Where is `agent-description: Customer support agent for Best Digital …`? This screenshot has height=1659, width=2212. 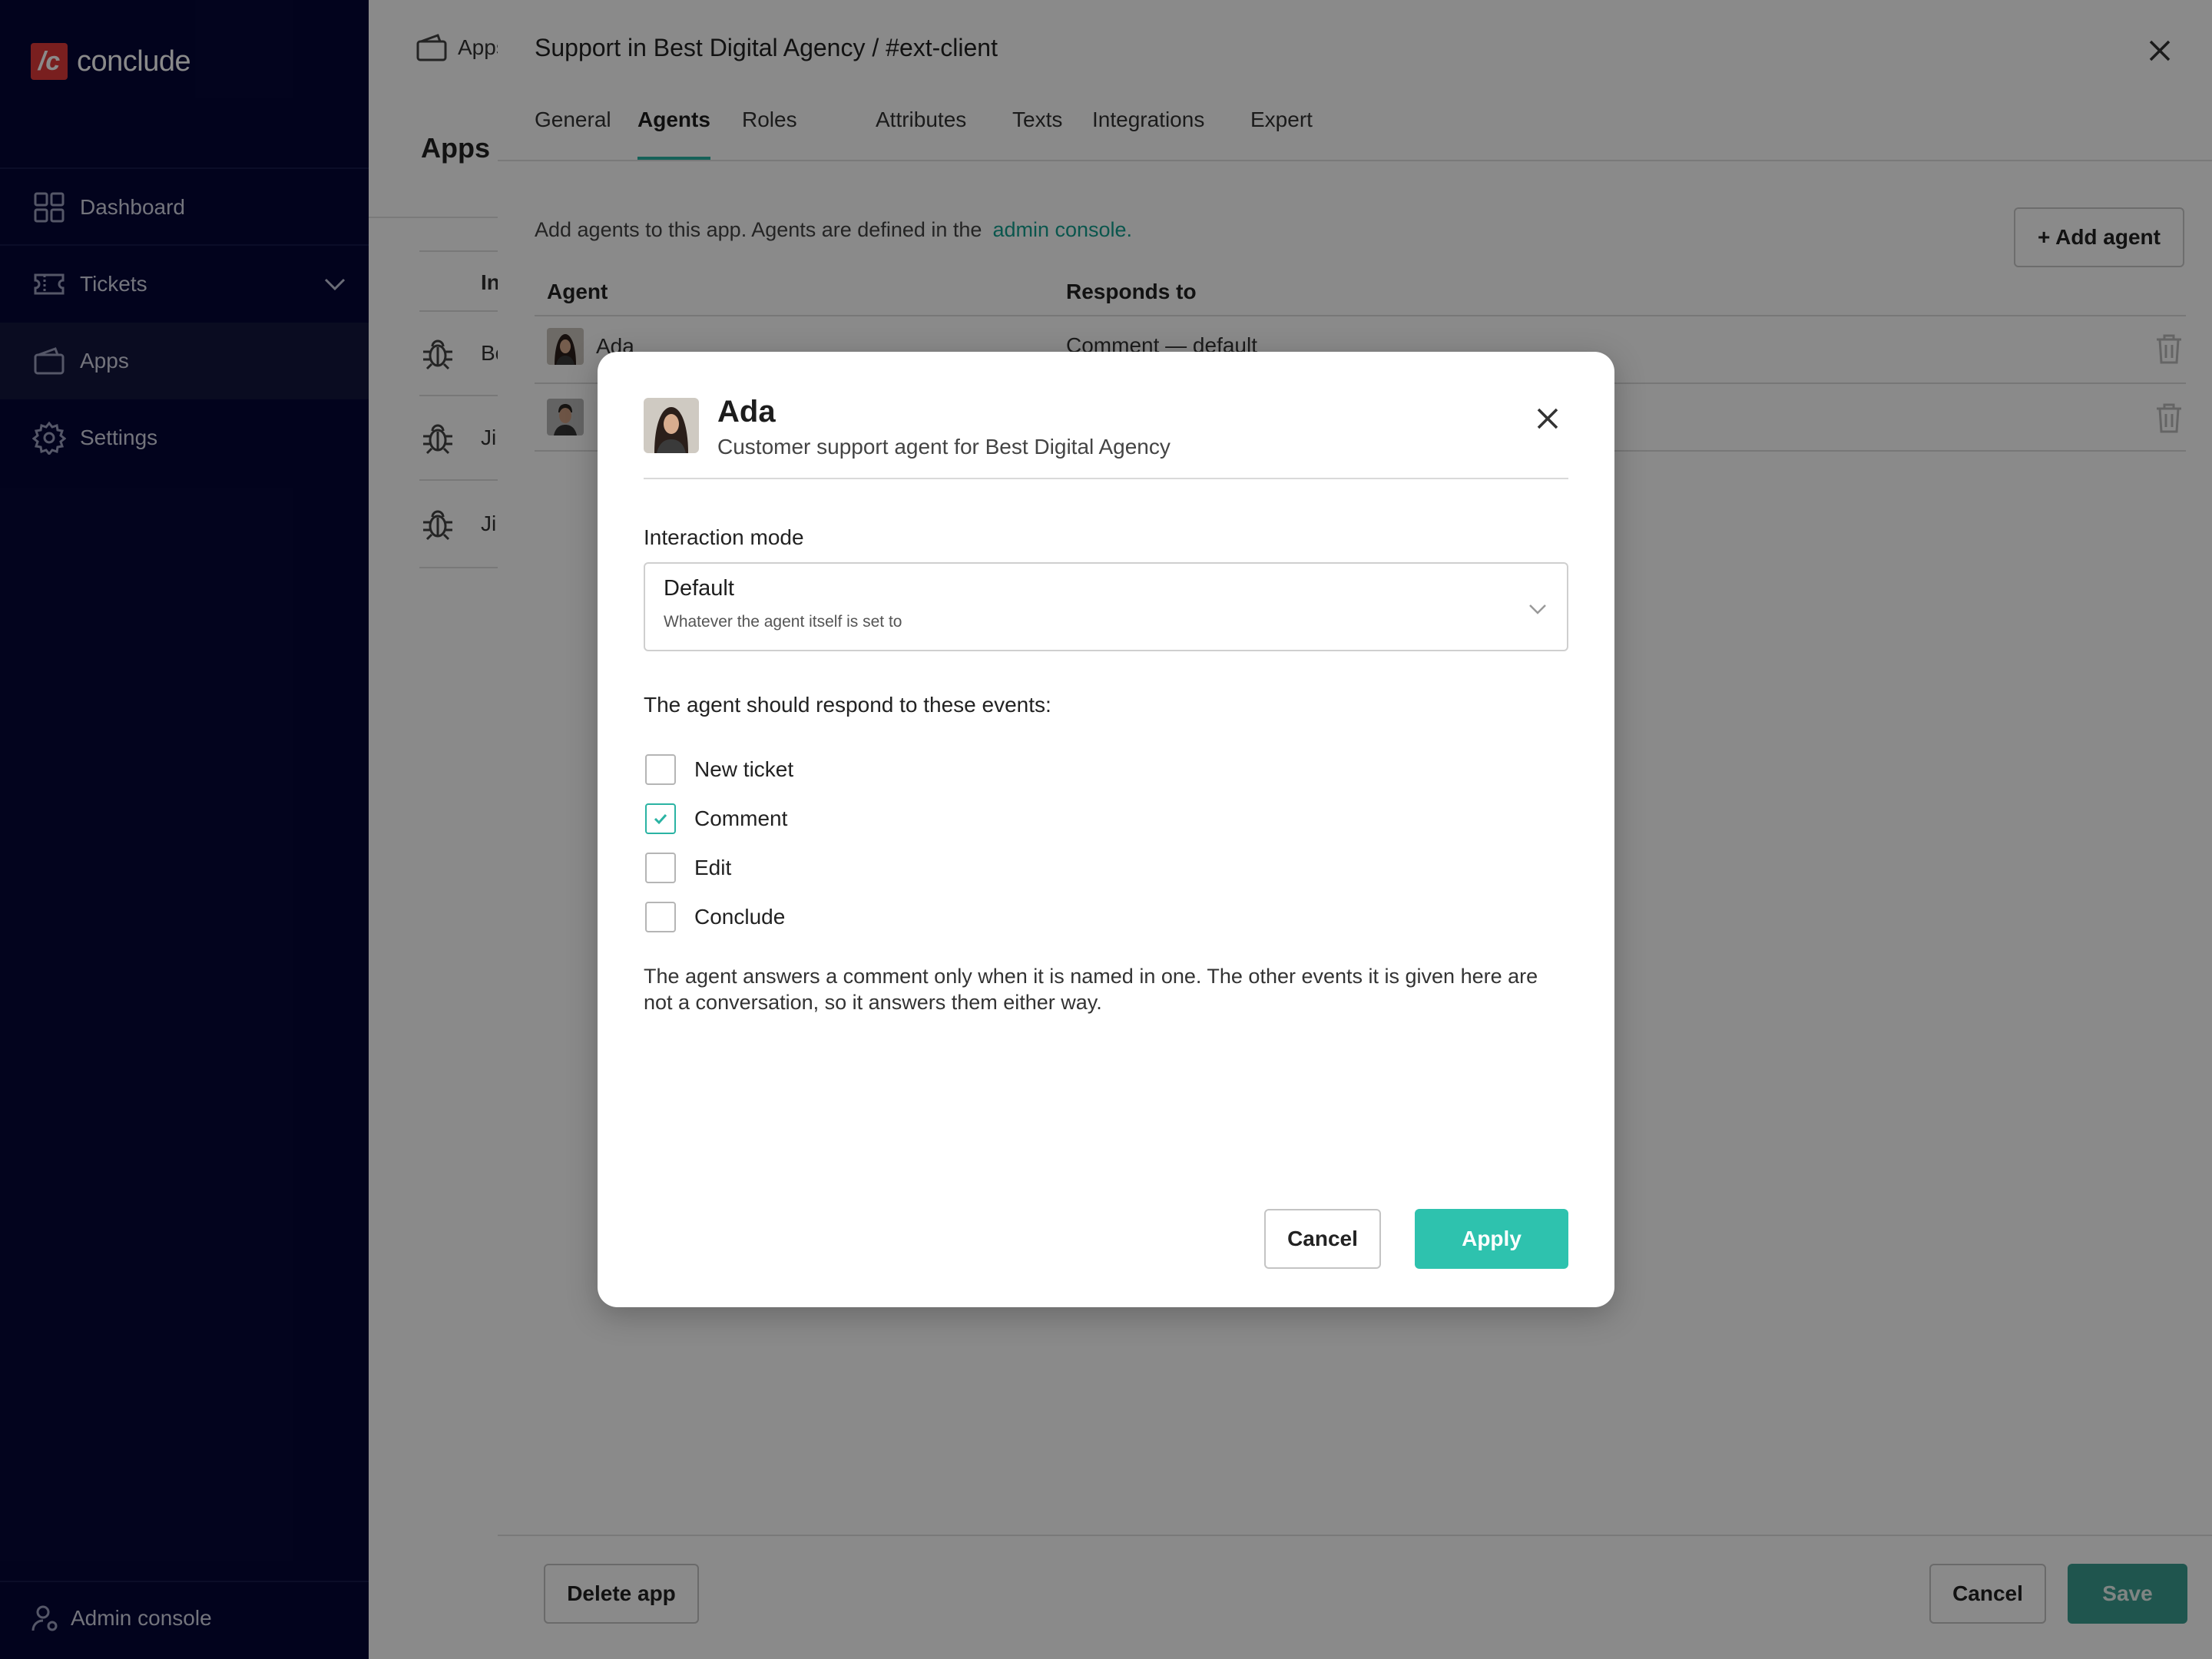
agent-description: Customer support agent for Best Digital … is located at coordinates (944, 447).